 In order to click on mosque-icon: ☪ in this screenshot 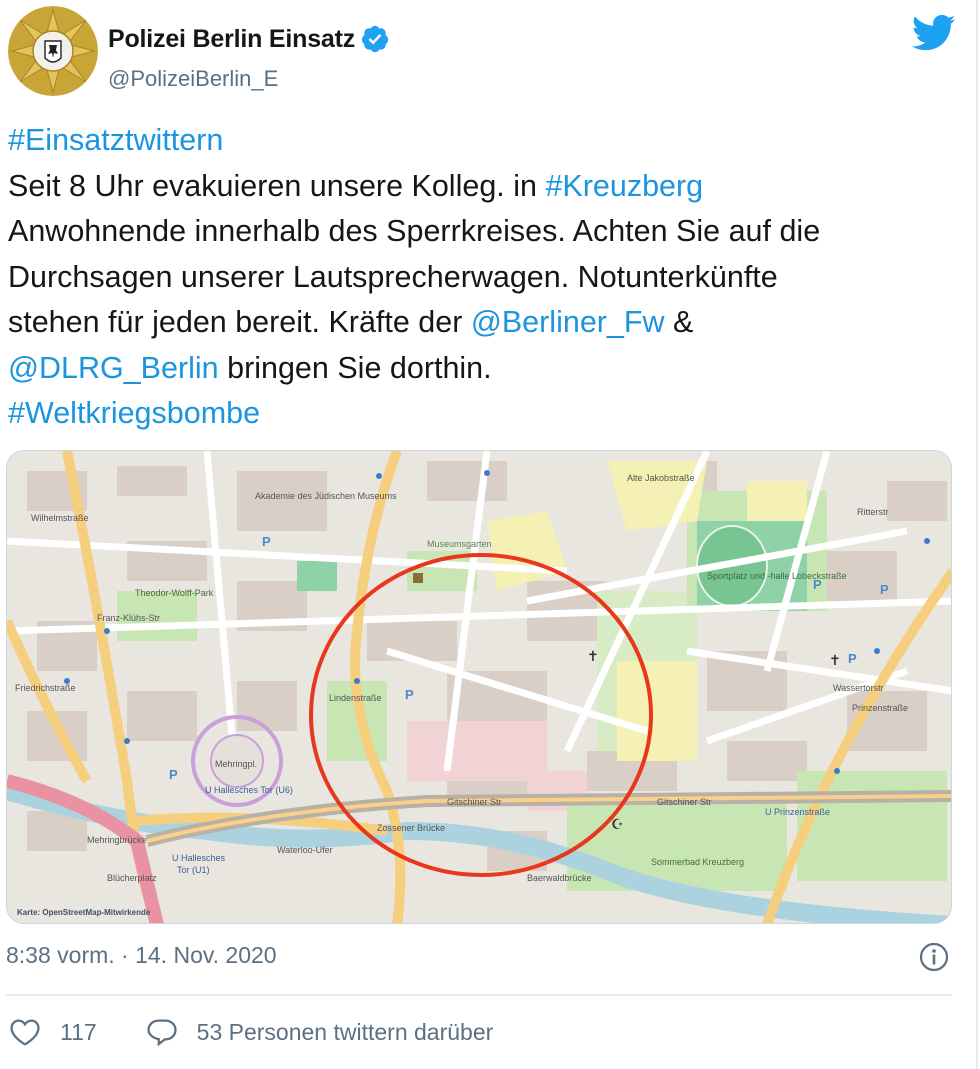, I will do `click(617, 825)`.